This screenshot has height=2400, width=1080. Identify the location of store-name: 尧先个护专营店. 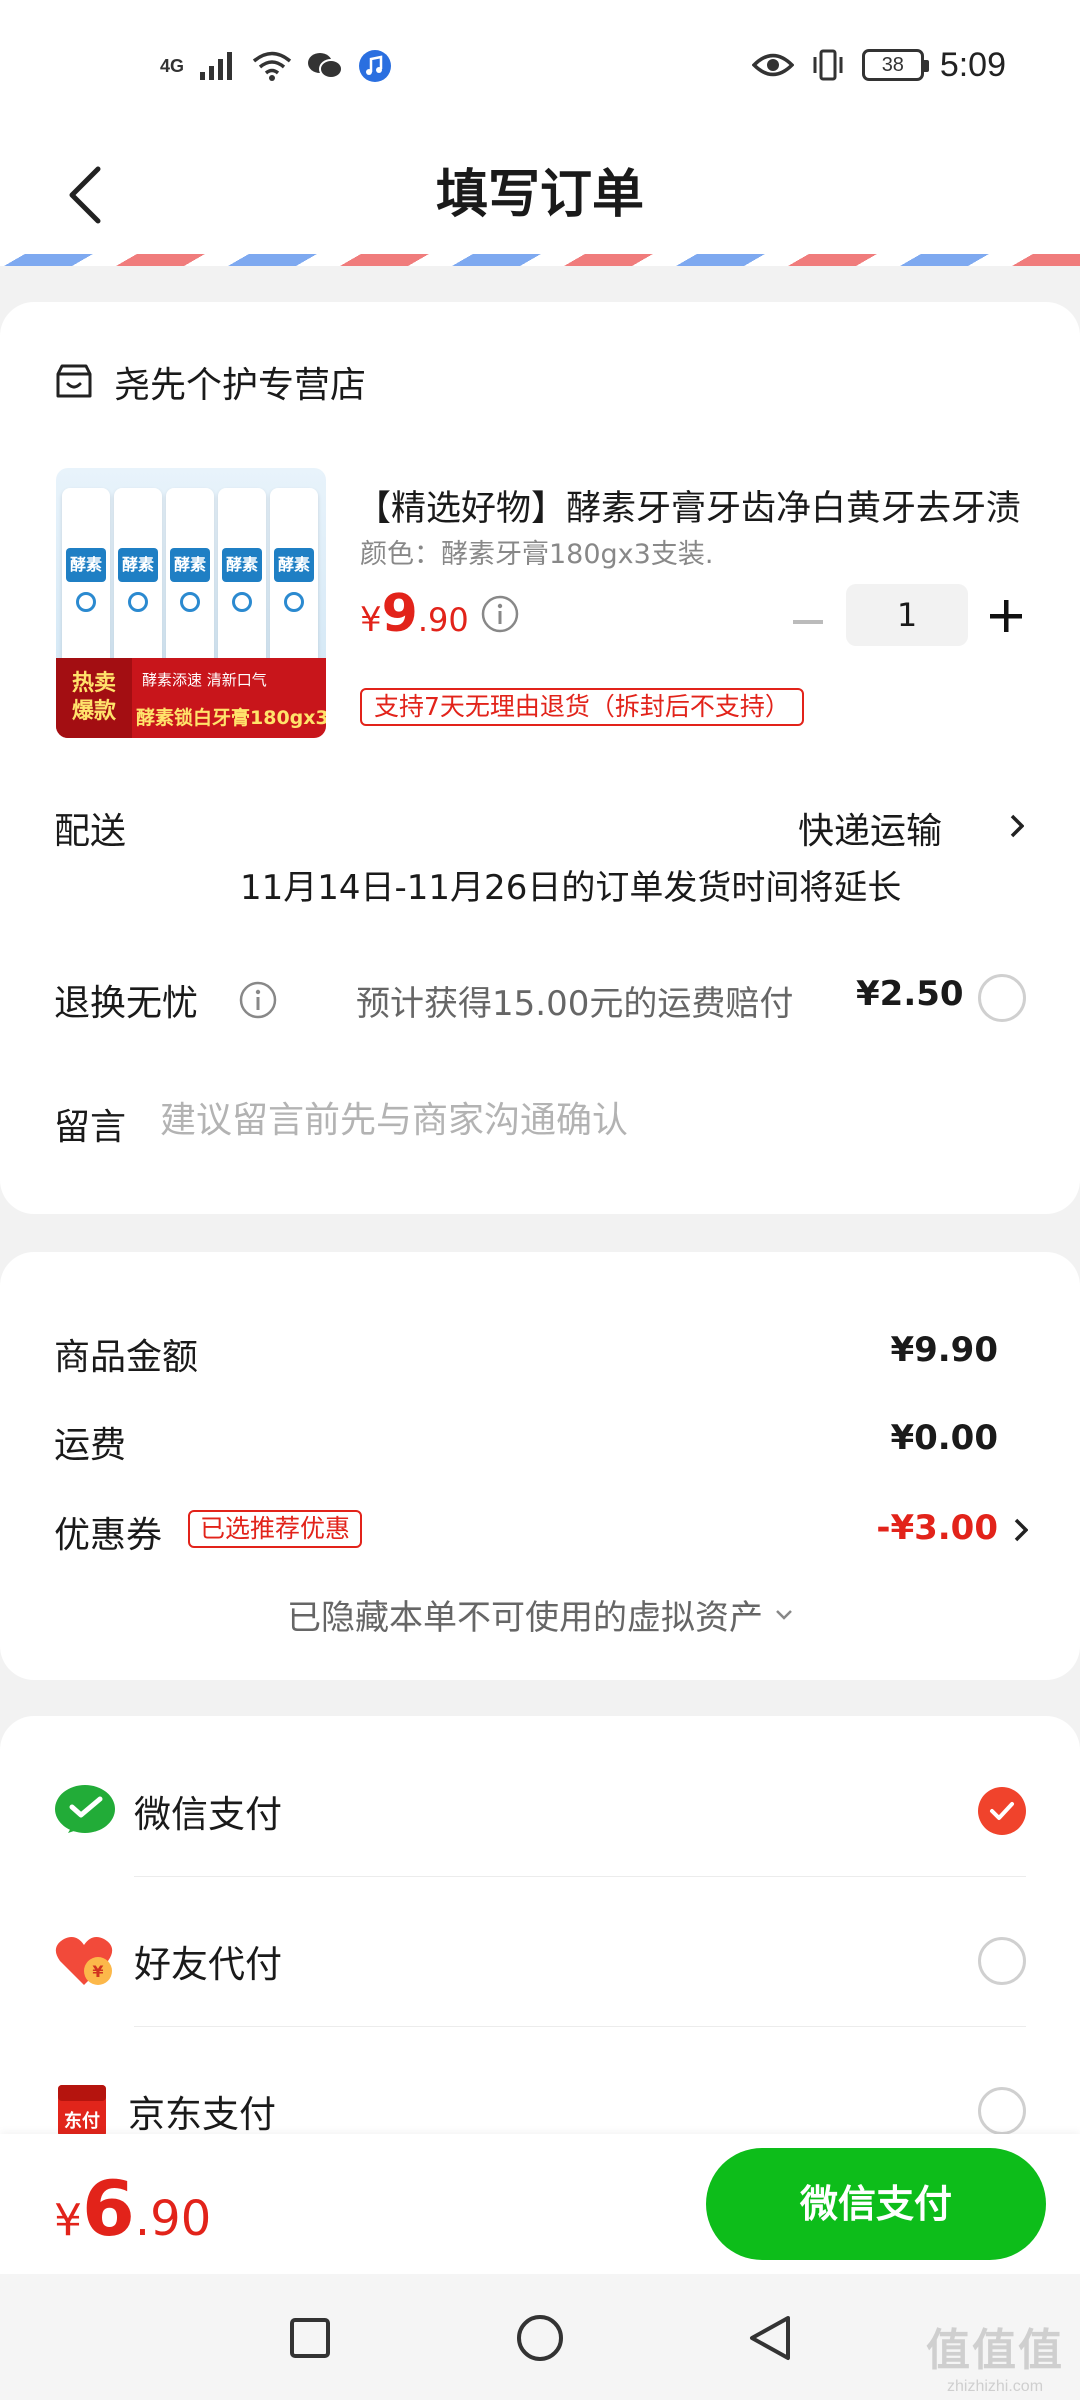
(240, 385).